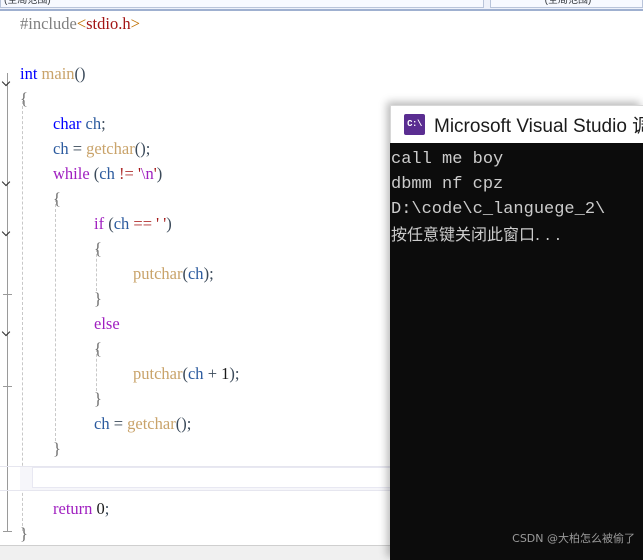 The image size is (643, 560). Describe the element at coordinates (71, 173) in the screenshot. I see `code-token: while` at that location.